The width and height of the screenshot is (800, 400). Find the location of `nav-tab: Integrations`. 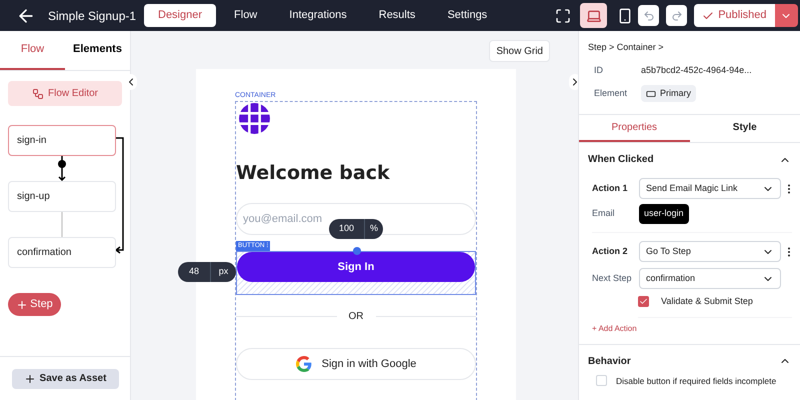

nav-tab: Integrations is located at coordinates (318, 15).